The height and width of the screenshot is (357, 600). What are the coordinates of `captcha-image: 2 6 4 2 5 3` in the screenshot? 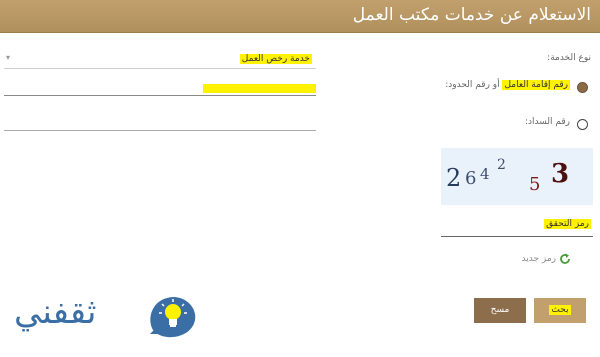 It's located at (517, 176).